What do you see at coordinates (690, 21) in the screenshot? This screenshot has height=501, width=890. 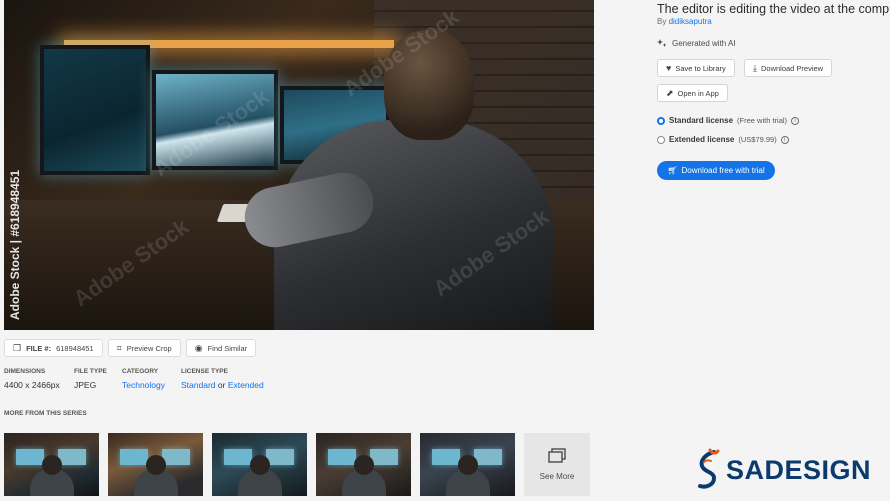 I see `author-link: didiksaputra` at bounding box center [690, 21].